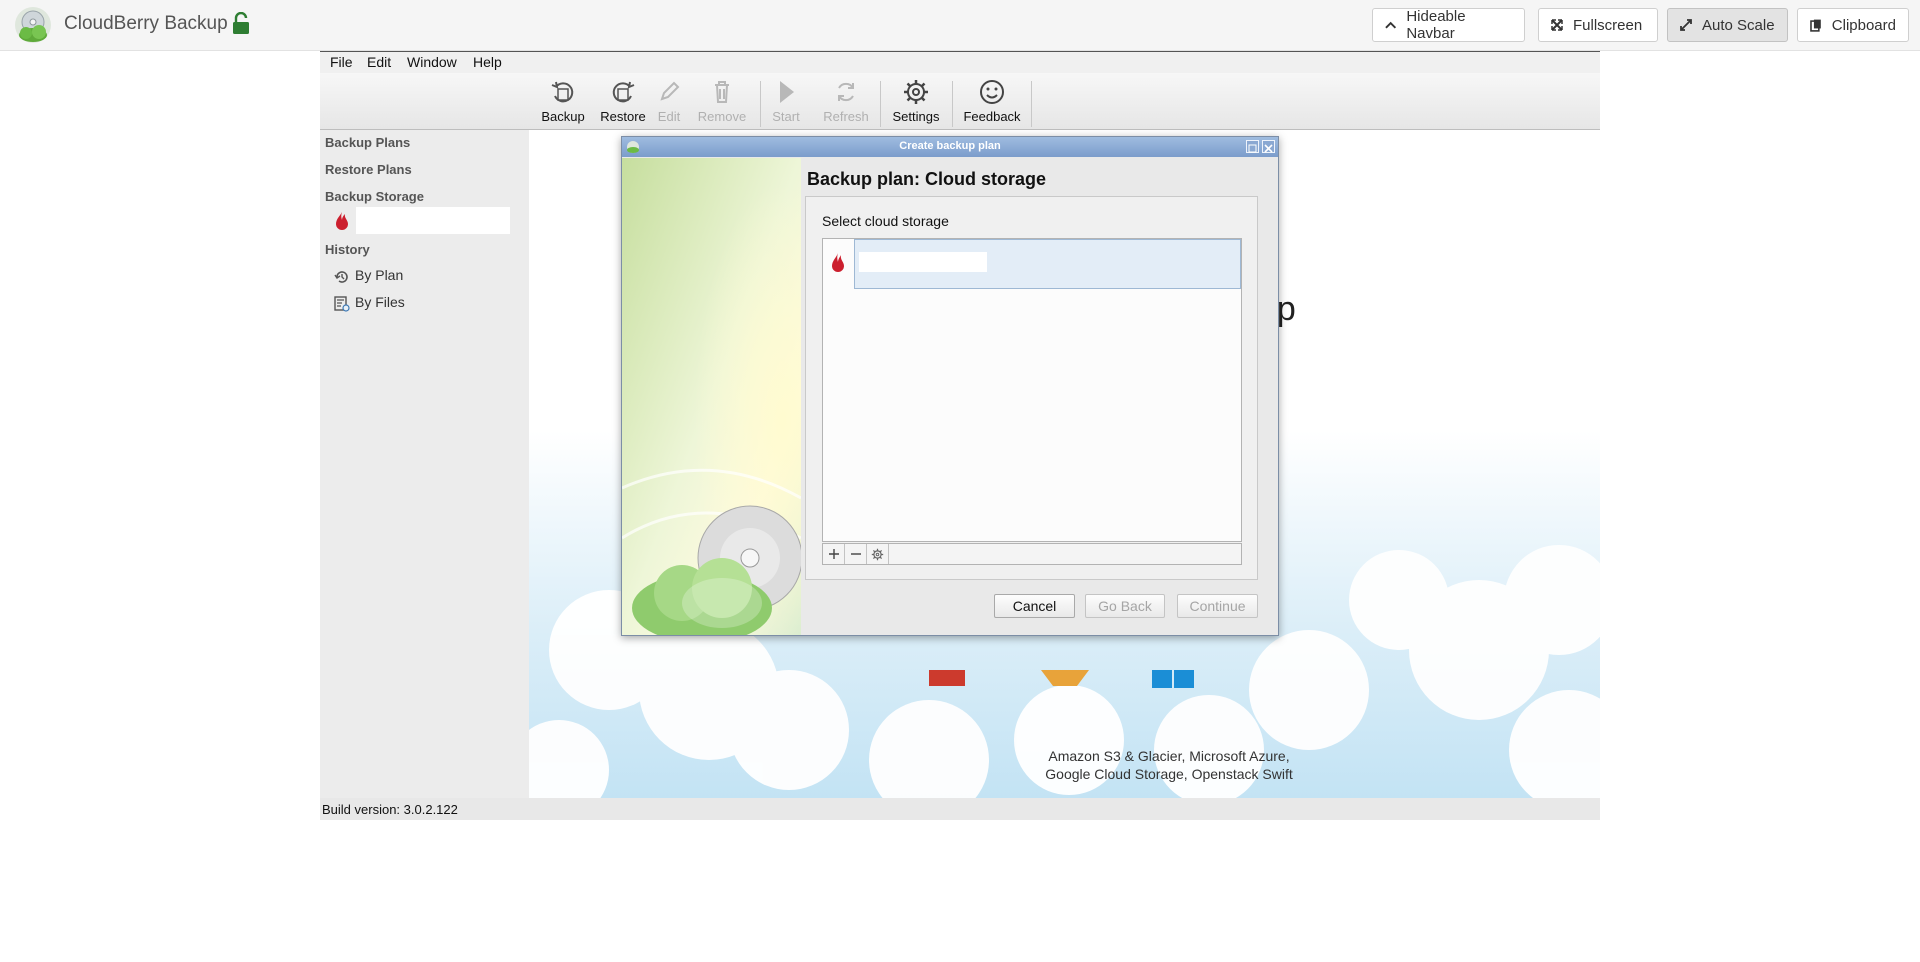 This screenshot has width=1920, height=962. Describe the element at coordinates (433, 220) in the screenshot. I see `storage-account-name-field` at that location.